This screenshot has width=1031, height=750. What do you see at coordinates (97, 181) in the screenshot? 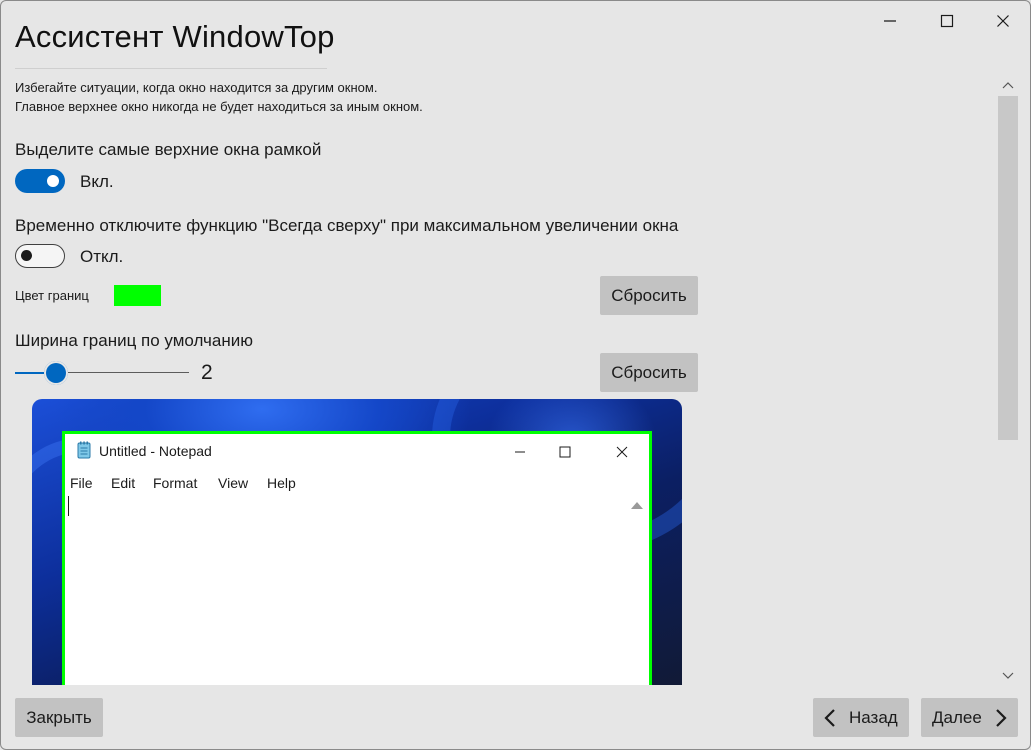
I see `highlight-topmost-state: Вкл.` at bounding box center [97, 181].